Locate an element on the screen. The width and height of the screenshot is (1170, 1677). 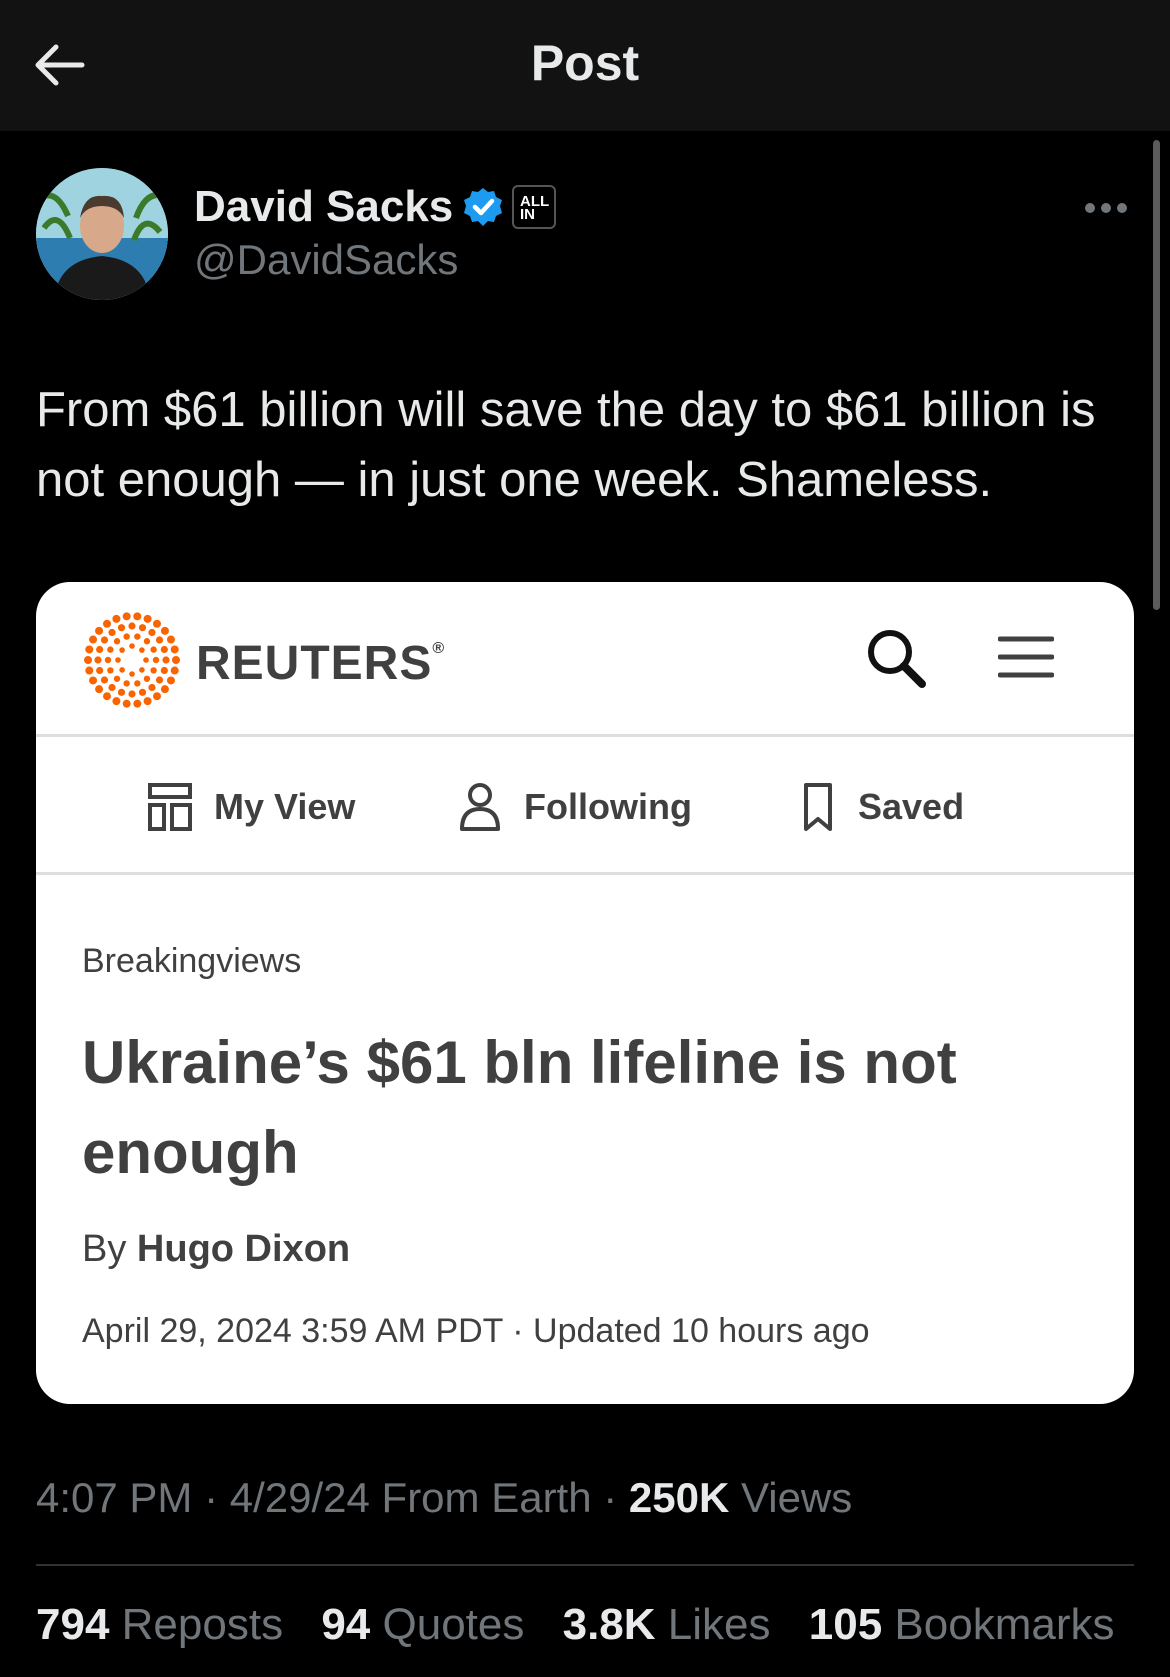
post-timestamp: 4:07 PM · 4/29/24 From Earth · is located at coordinates (327, 1497).